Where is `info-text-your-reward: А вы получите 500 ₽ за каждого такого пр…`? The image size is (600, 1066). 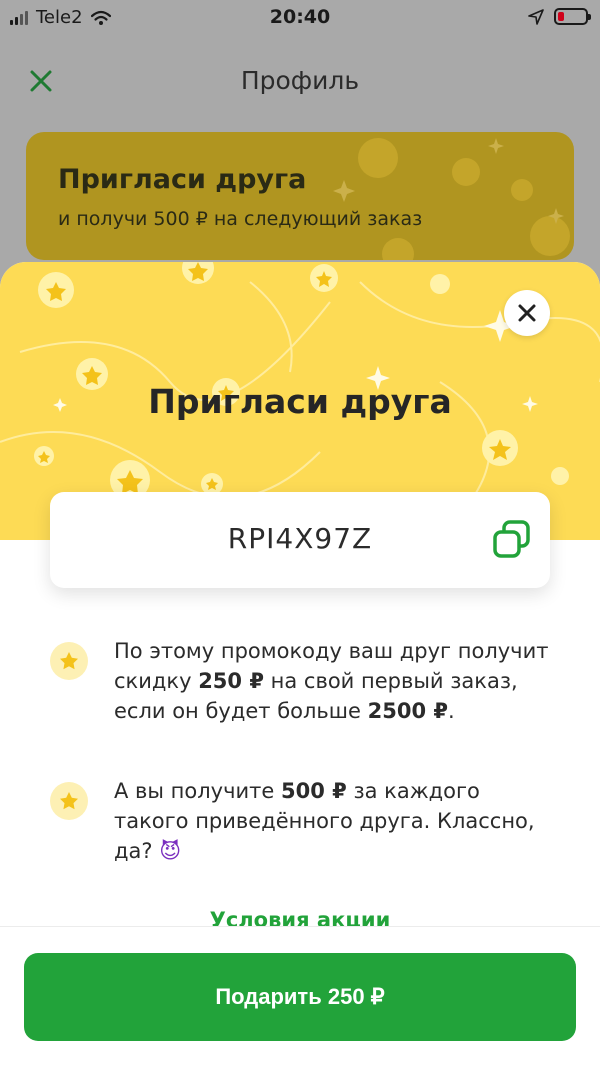 info-text-your-reward: А вы получите 500 ₽ за каждого такого пр… is located at coordinates (324, 821).